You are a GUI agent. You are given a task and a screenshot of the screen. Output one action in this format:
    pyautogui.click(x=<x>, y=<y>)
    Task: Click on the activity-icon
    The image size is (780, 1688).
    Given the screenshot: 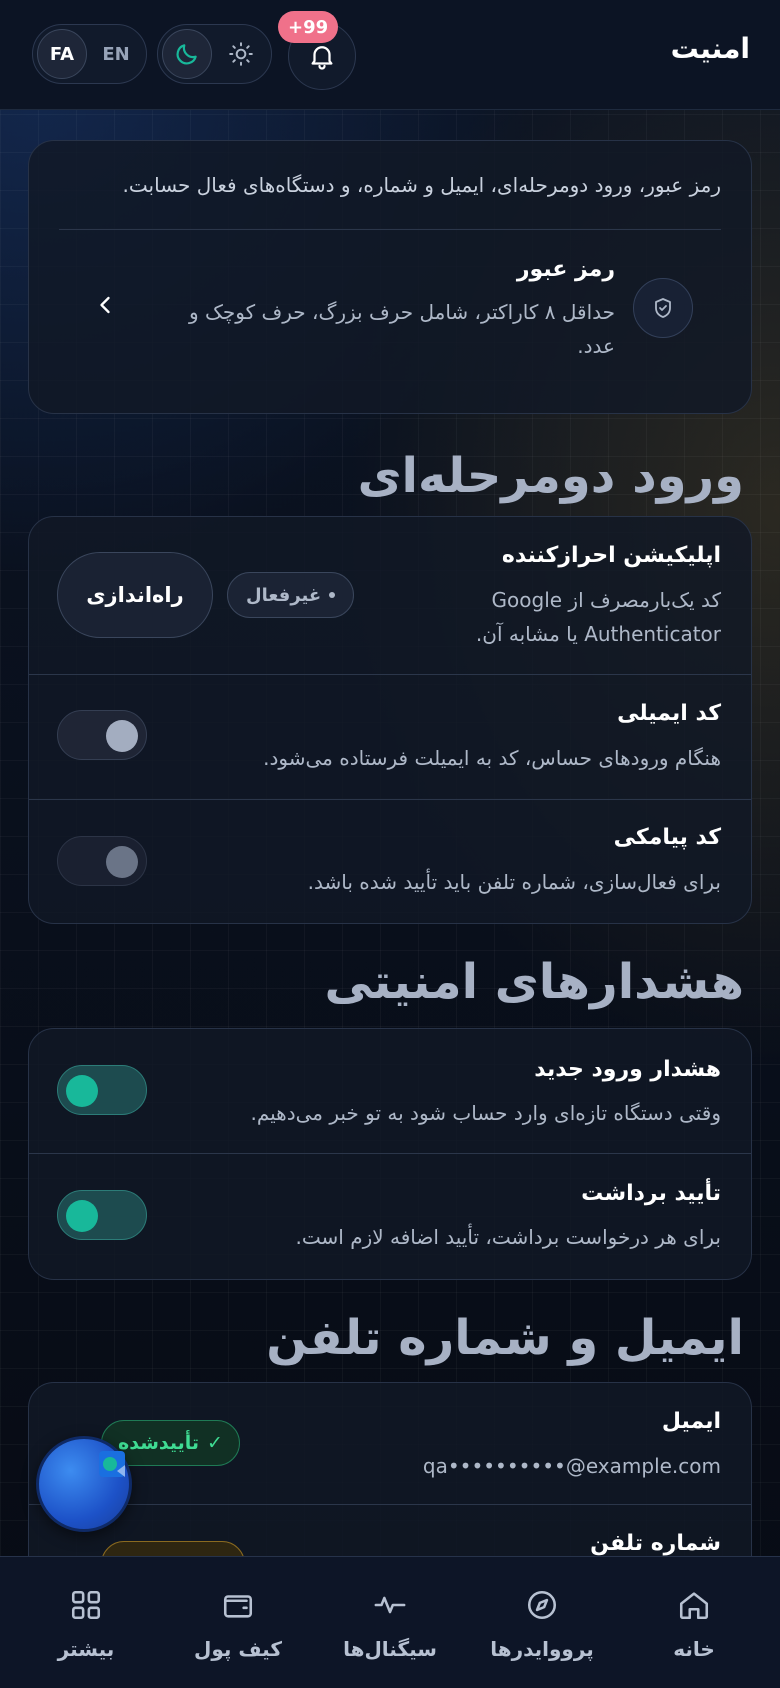 What is the action you would take?
    pyautogui.click(x=390, y=1605)
    